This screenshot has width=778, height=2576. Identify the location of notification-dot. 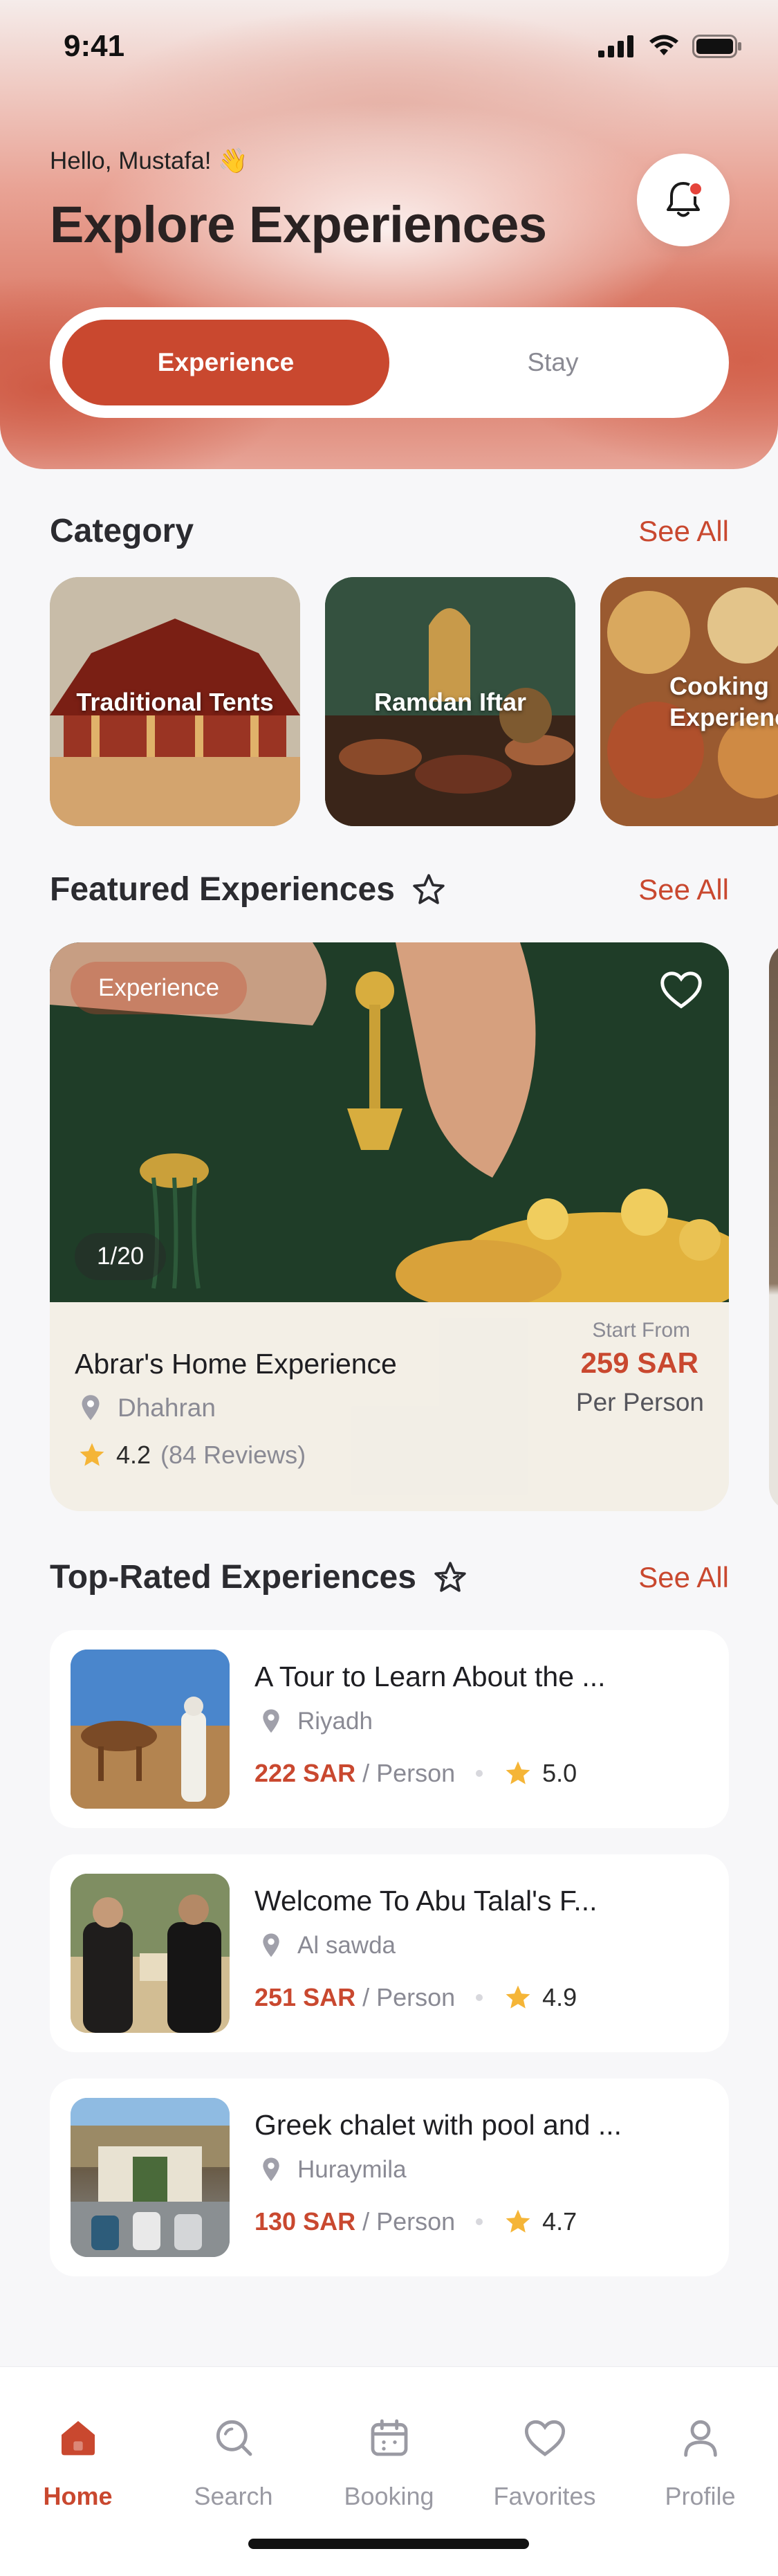
(695, 189).